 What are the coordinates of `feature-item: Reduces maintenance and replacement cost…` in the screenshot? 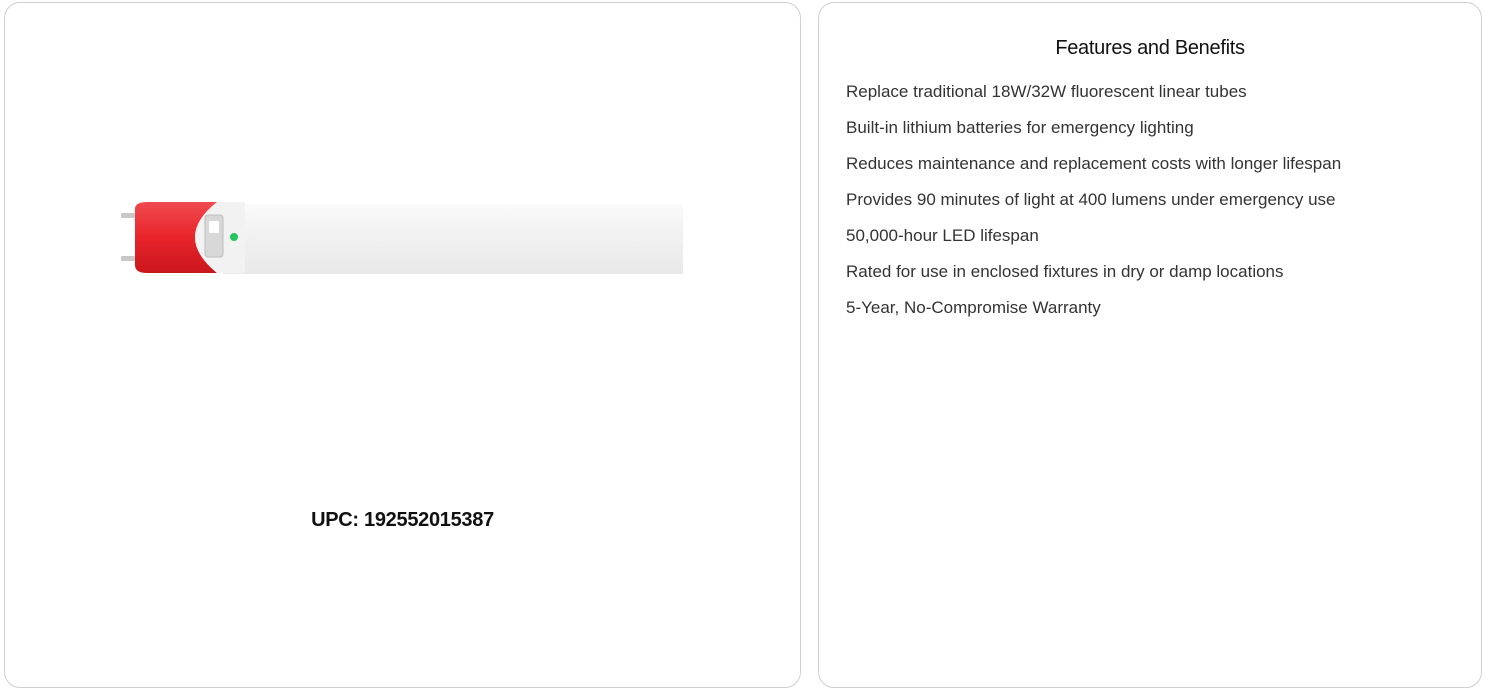 It's located at (1094, 163).